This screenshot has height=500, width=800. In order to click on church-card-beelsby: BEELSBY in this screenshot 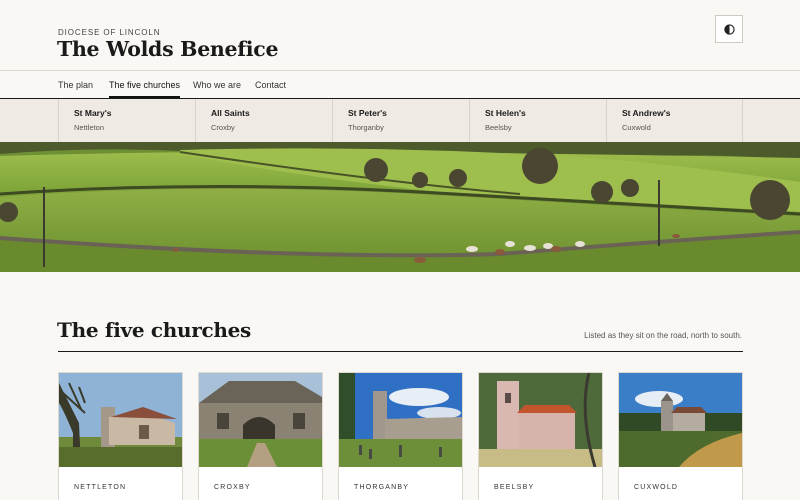, I will do `click(540, 436)`.